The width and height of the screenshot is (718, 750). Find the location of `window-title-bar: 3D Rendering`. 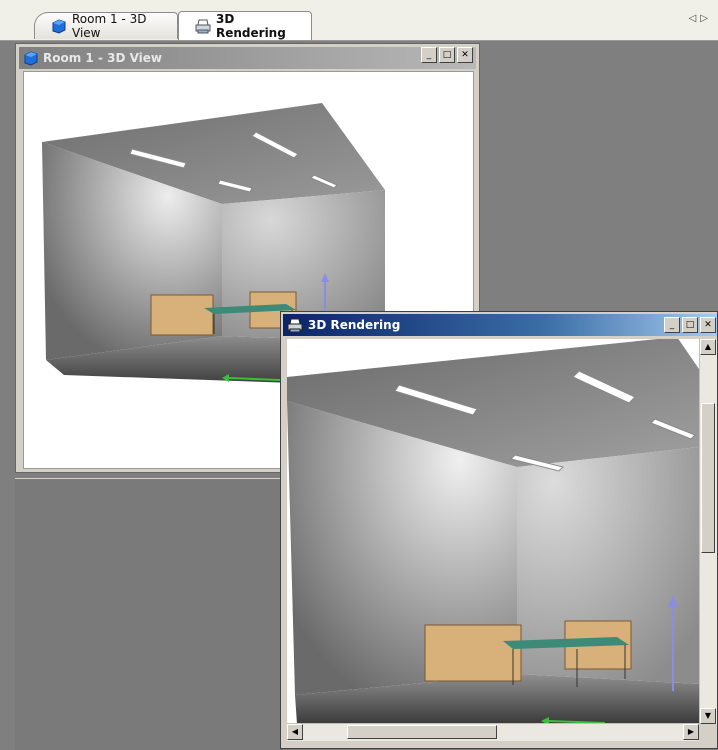

window-title-bar: 3D Rendering is located at coordinates (500, 325).